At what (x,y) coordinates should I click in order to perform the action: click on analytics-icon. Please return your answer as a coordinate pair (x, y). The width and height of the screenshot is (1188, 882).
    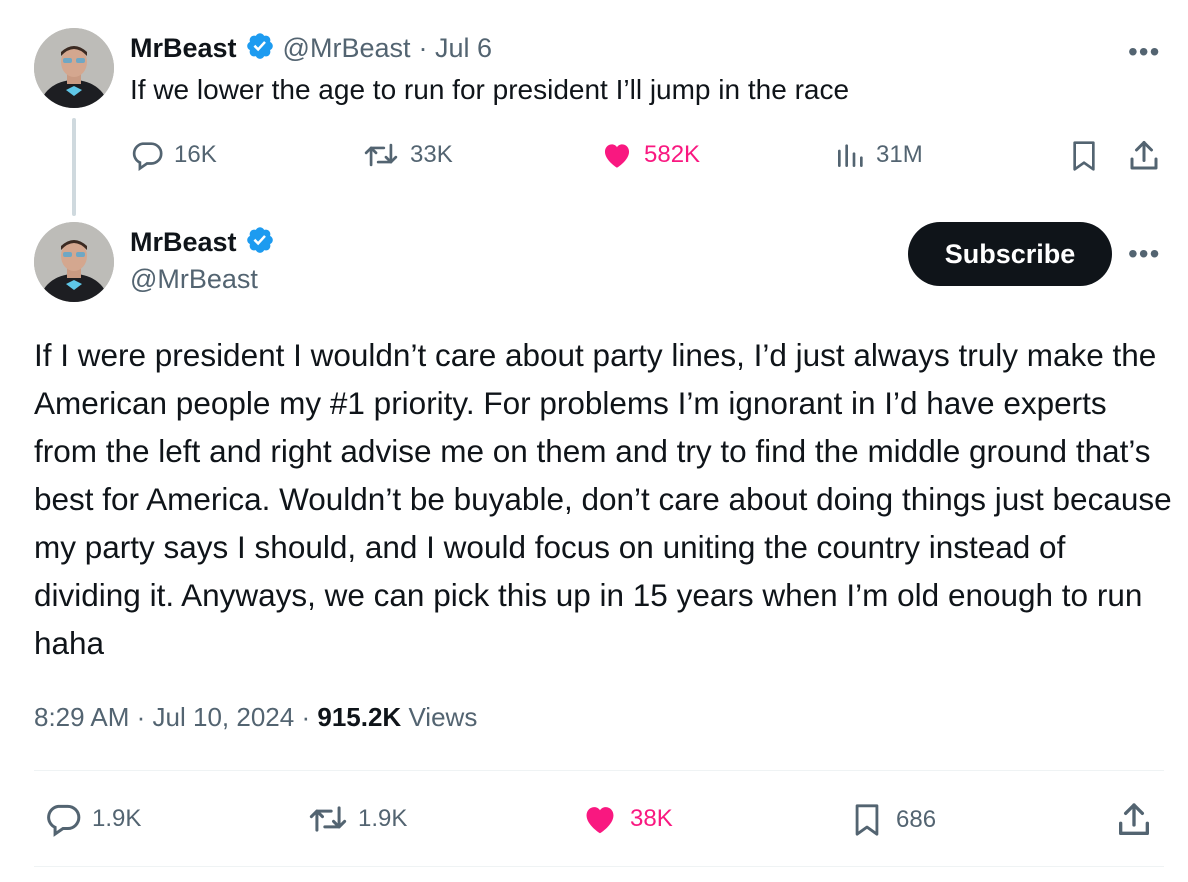
    Looking at the image, I should click on (850, 155).